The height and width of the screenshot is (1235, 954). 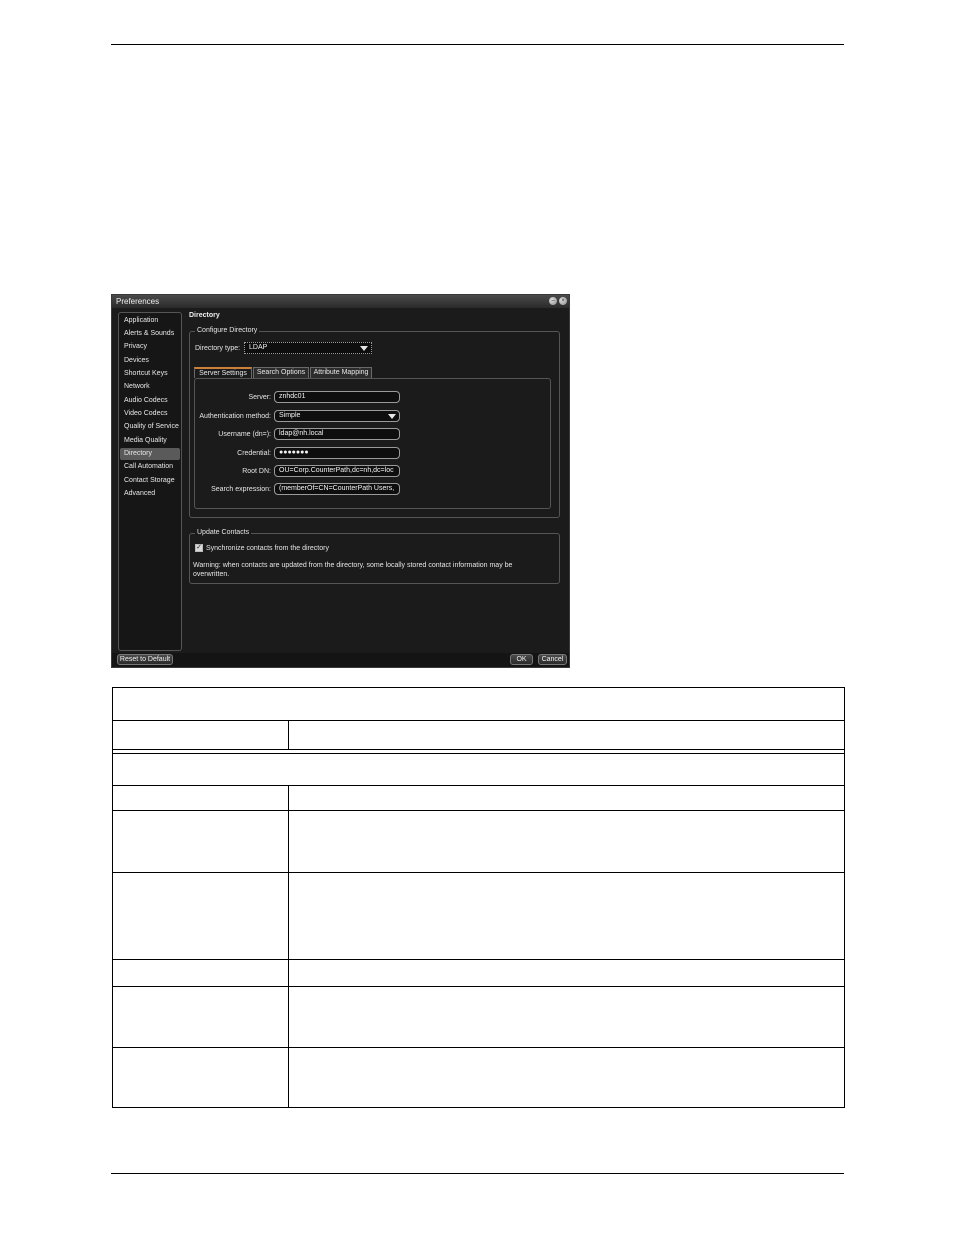 I want to click on sidebar-item-contact-storage: Contact Storage, so click(x=150, y=481).